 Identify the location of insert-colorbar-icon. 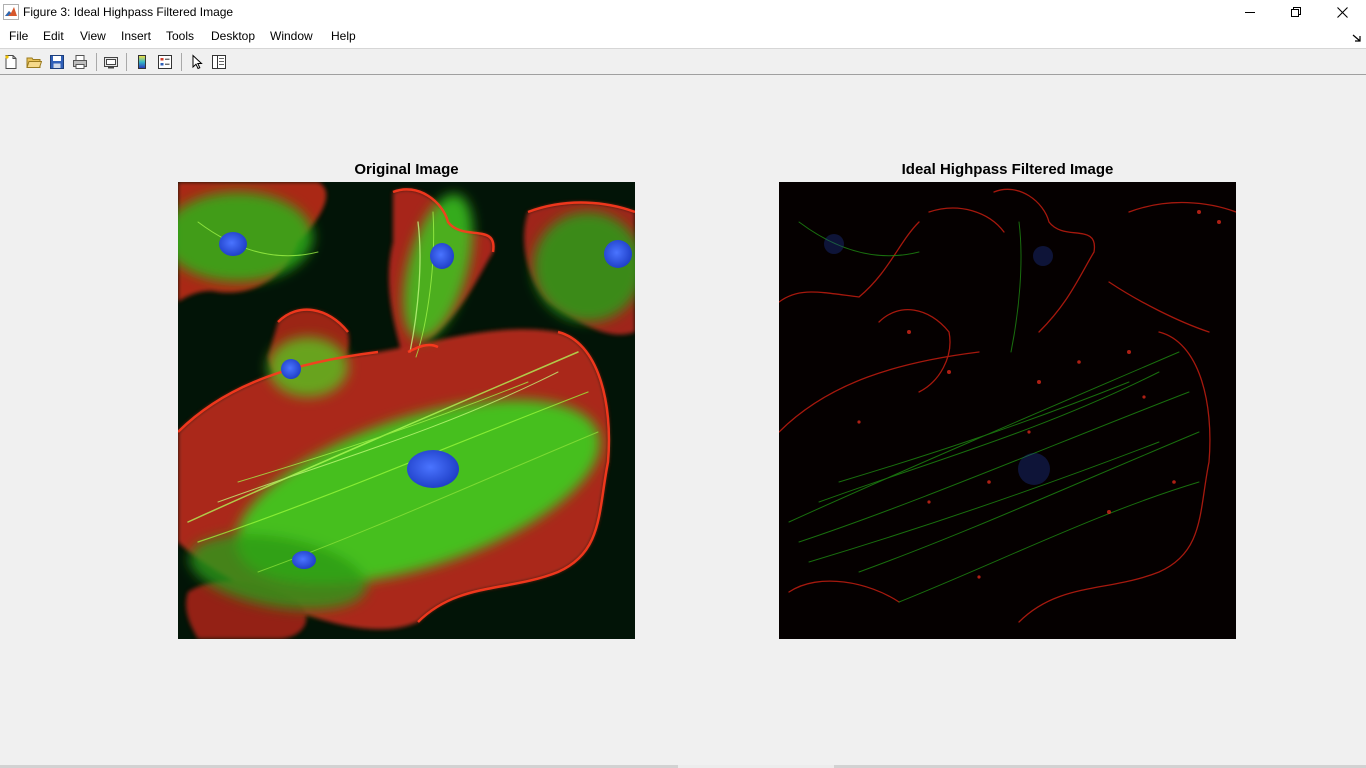
(142, 62).